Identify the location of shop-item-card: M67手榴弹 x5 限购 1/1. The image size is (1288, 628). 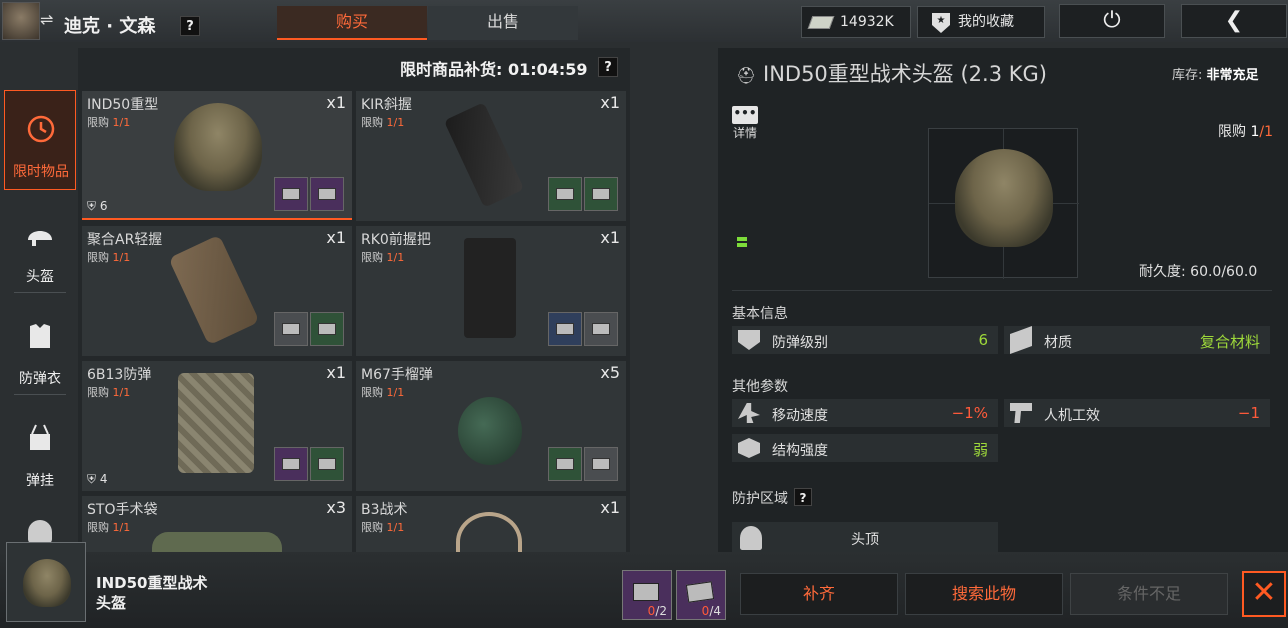
(491, 426).